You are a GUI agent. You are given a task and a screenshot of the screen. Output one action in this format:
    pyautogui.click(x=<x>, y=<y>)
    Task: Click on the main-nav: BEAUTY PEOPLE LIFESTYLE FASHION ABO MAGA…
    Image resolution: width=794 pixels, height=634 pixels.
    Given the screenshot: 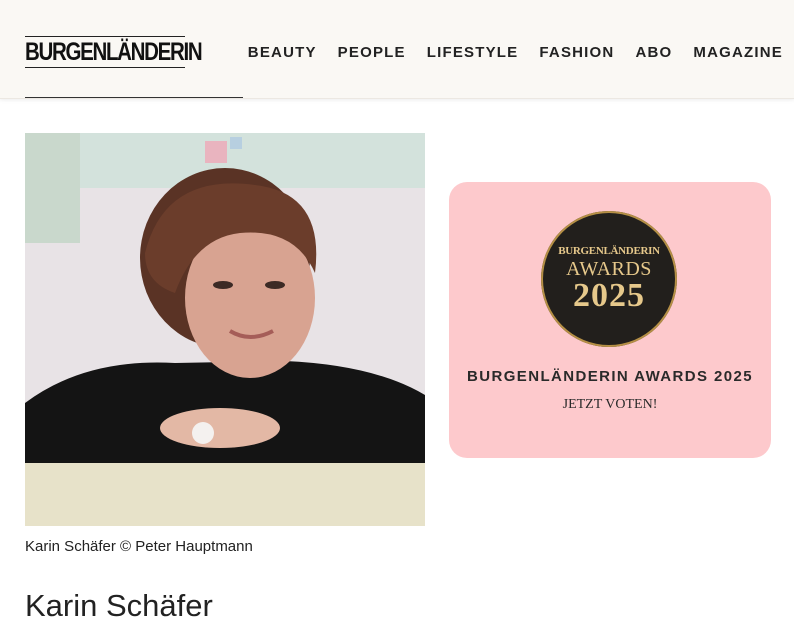 What is the action you would take?
    pyautogui.click(x=515, y=52)
    